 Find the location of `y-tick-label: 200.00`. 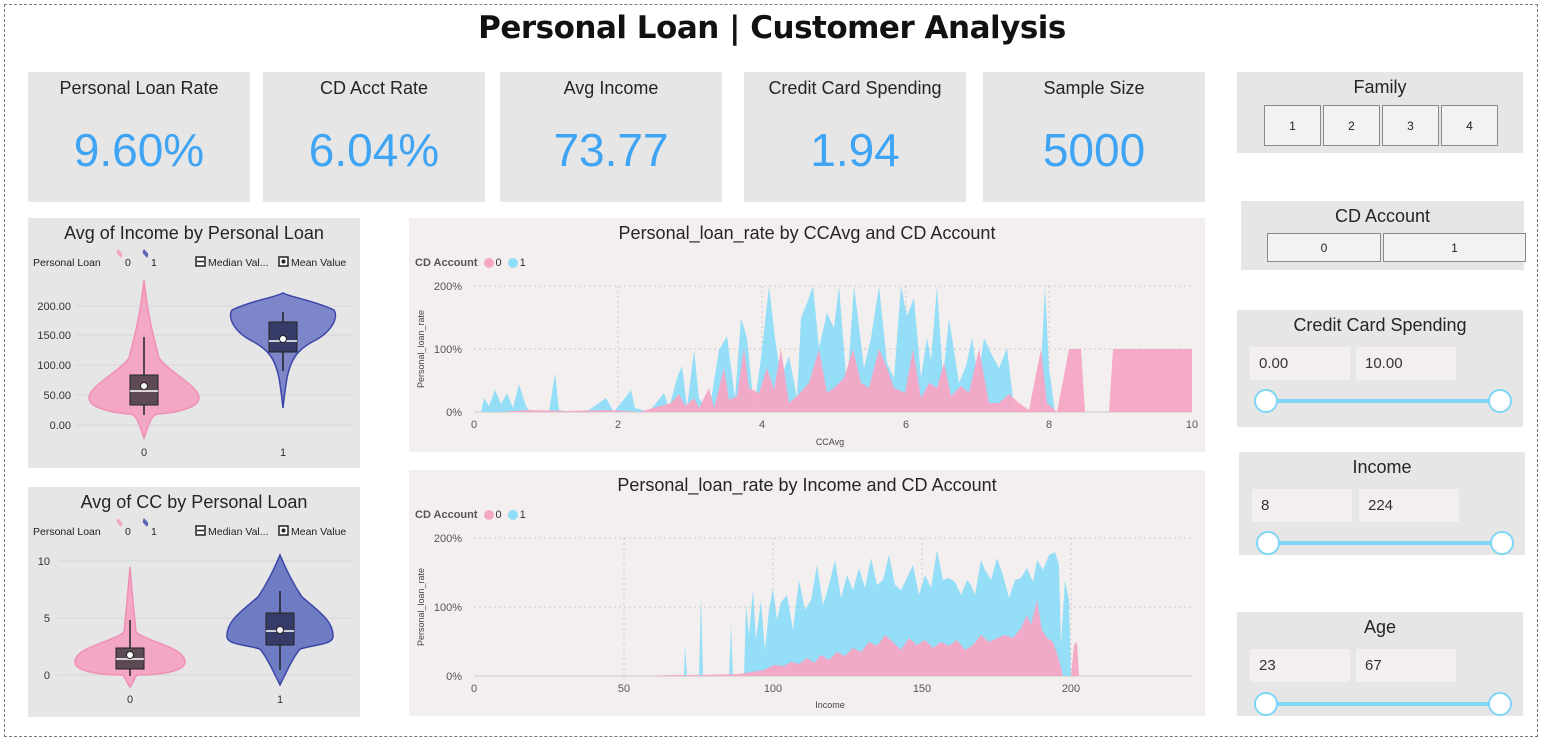

y-tick-label: 200.00 is located at coordinates (54, 307).